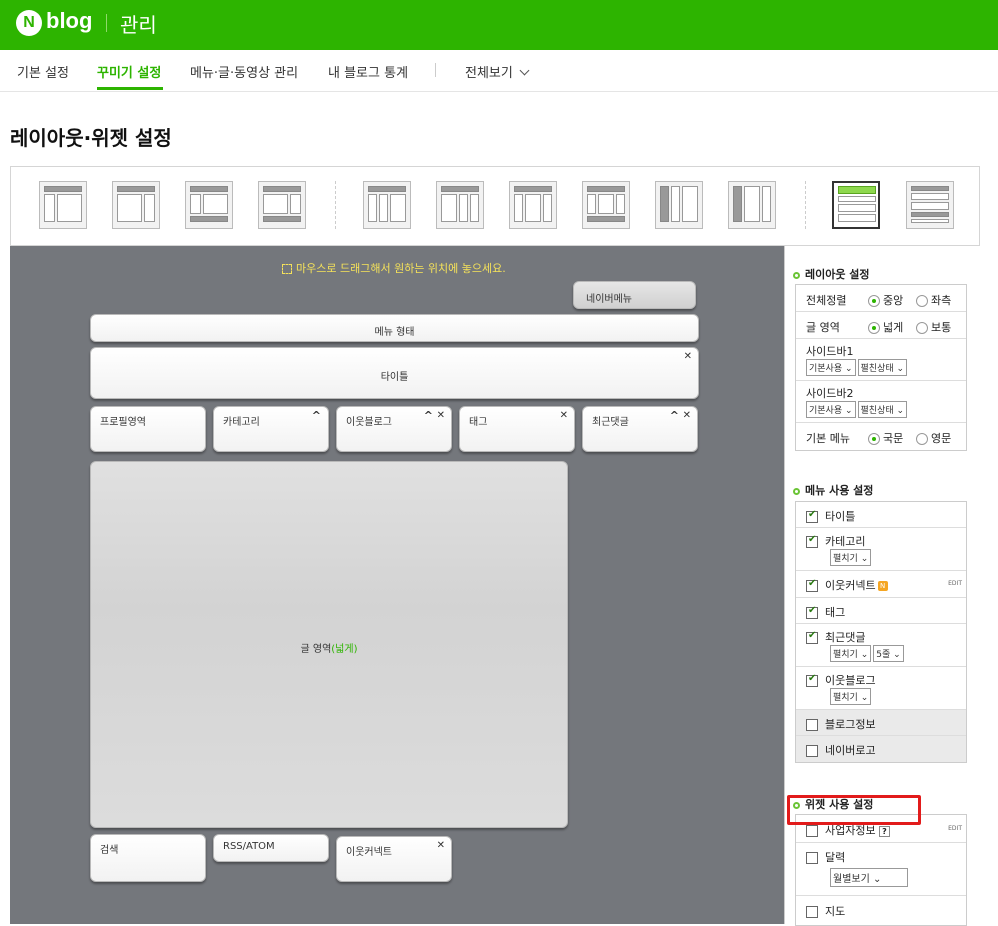 Image resolution: width=998 pixels, height=926 pixels. What do you see at coordinates (850, 724) in the screenshot?
I see `row-label: 블로그정보` at bounding box center [850, 724].